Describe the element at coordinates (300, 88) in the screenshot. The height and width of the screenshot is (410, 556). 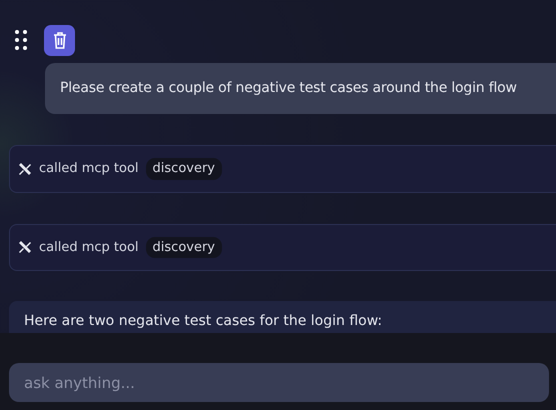
I see `user-message: Please create a couple of negative test cases around the login flow` at that location.